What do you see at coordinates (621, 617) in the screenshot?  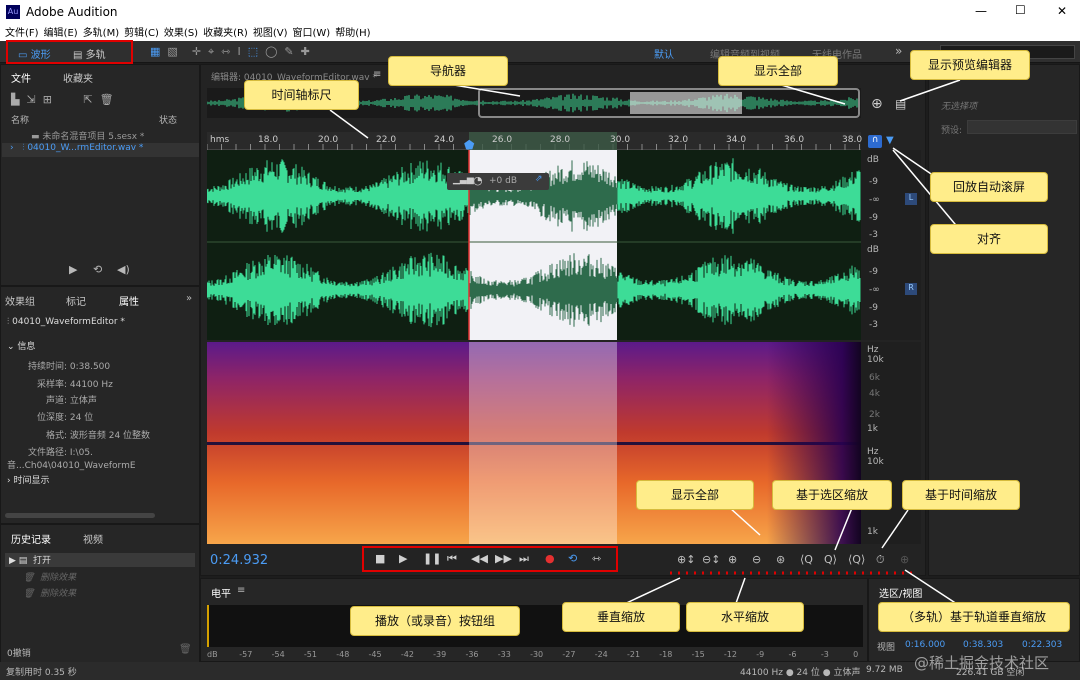 I see `callout-vertical-zoom: 垂直缩放` at bounding box center [621, 617].